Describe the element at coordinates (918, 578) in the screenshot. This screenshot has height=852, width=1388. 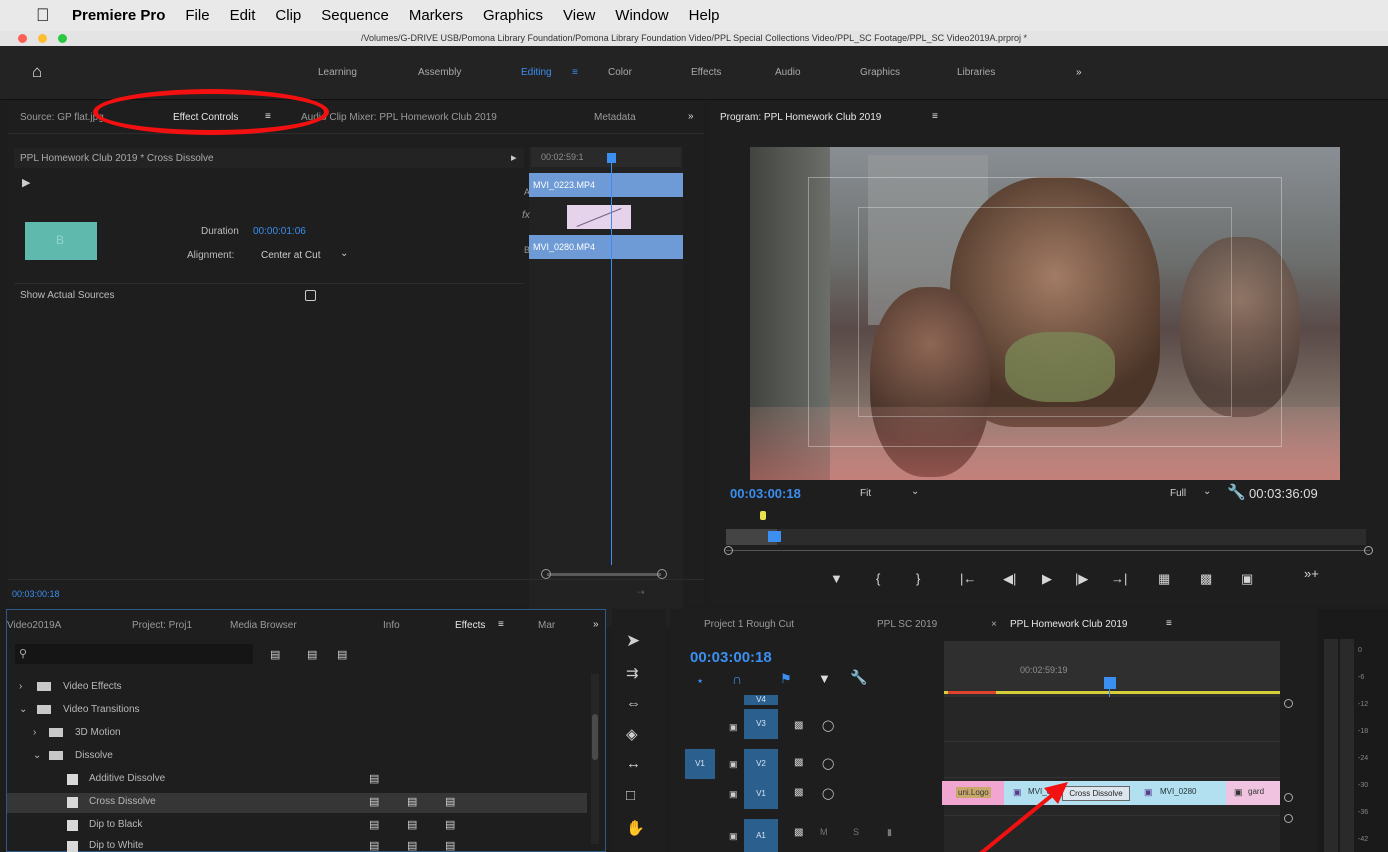
I see `mark-out-icon: }` at that location.